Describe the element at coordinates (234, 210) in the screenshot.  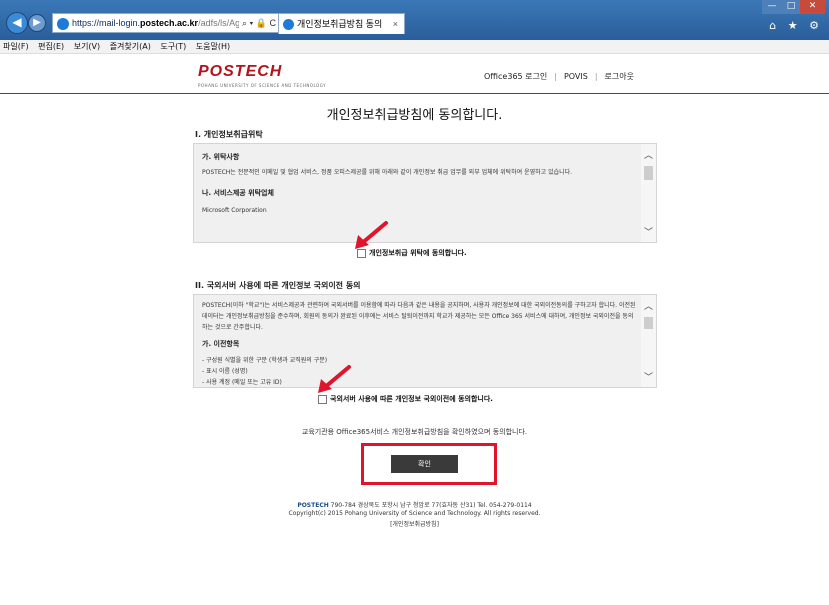
I see `section1-sub2-body: Microsoft Corporation` at that location.